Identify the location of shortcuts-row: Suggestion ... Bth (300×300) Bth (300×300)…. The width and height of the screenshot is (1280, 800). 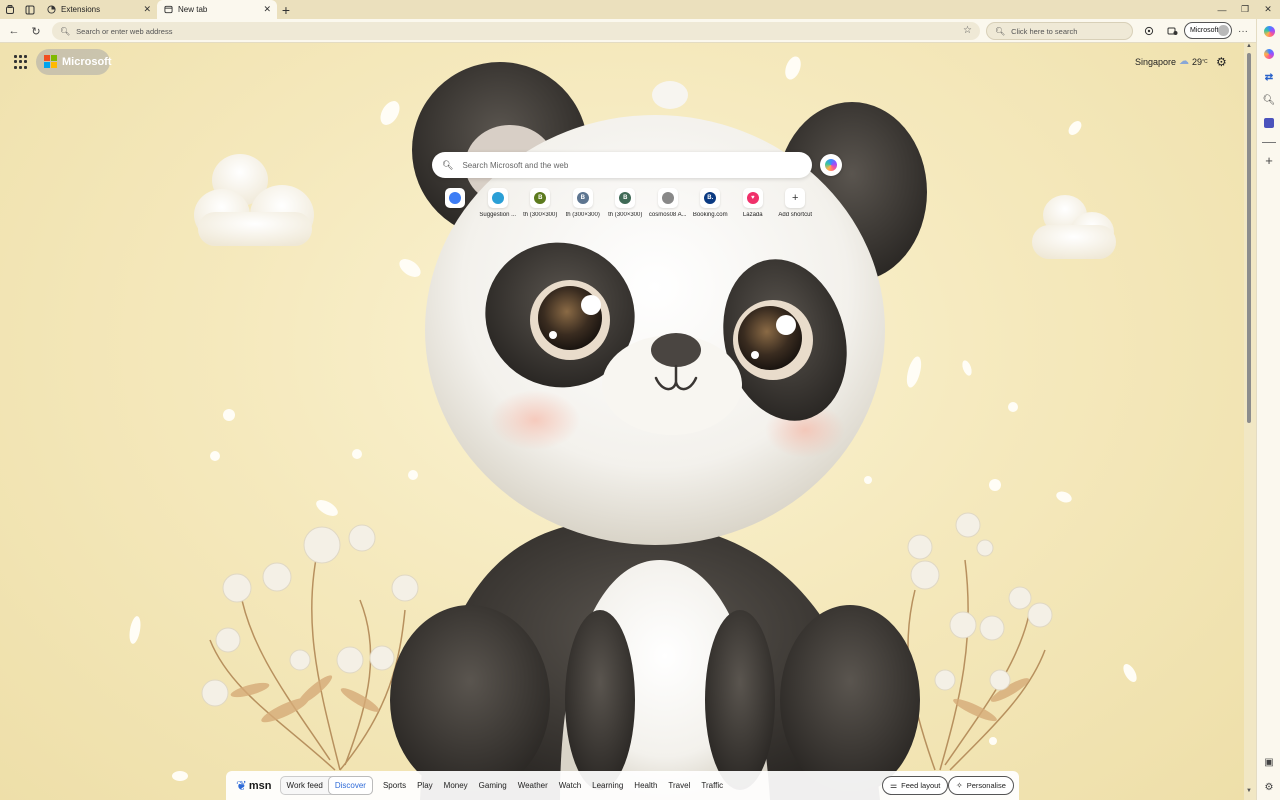
(625, 203).